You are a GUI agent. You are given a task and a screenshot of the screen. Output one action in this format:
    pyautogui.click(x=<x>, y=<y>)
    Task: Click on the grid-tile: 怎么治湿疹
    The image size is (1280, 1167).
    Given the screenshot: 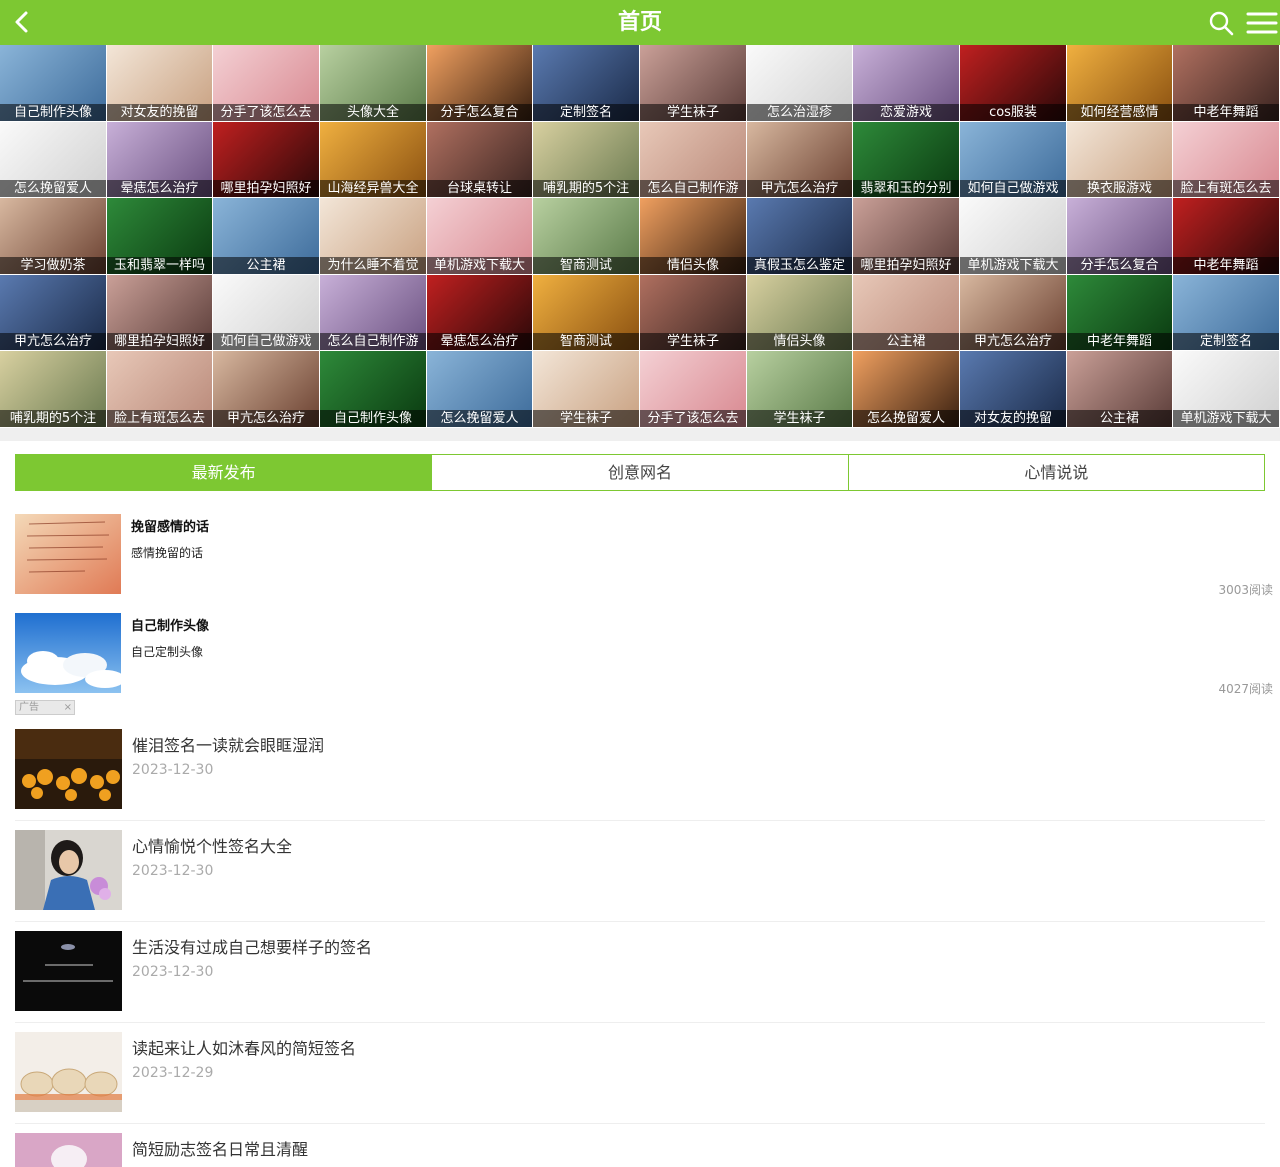 What is the action you would take?
    pyautogui.click(x=799, y=83)
    